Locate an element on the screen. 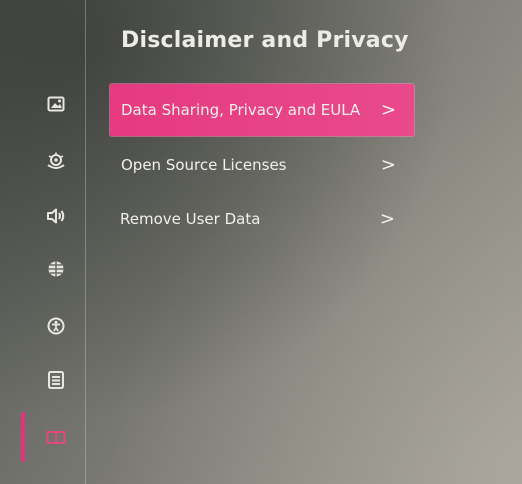 The width and height of the screenshot is (522, 484). sidebar-item-picture is located at coordinates (56, 104).